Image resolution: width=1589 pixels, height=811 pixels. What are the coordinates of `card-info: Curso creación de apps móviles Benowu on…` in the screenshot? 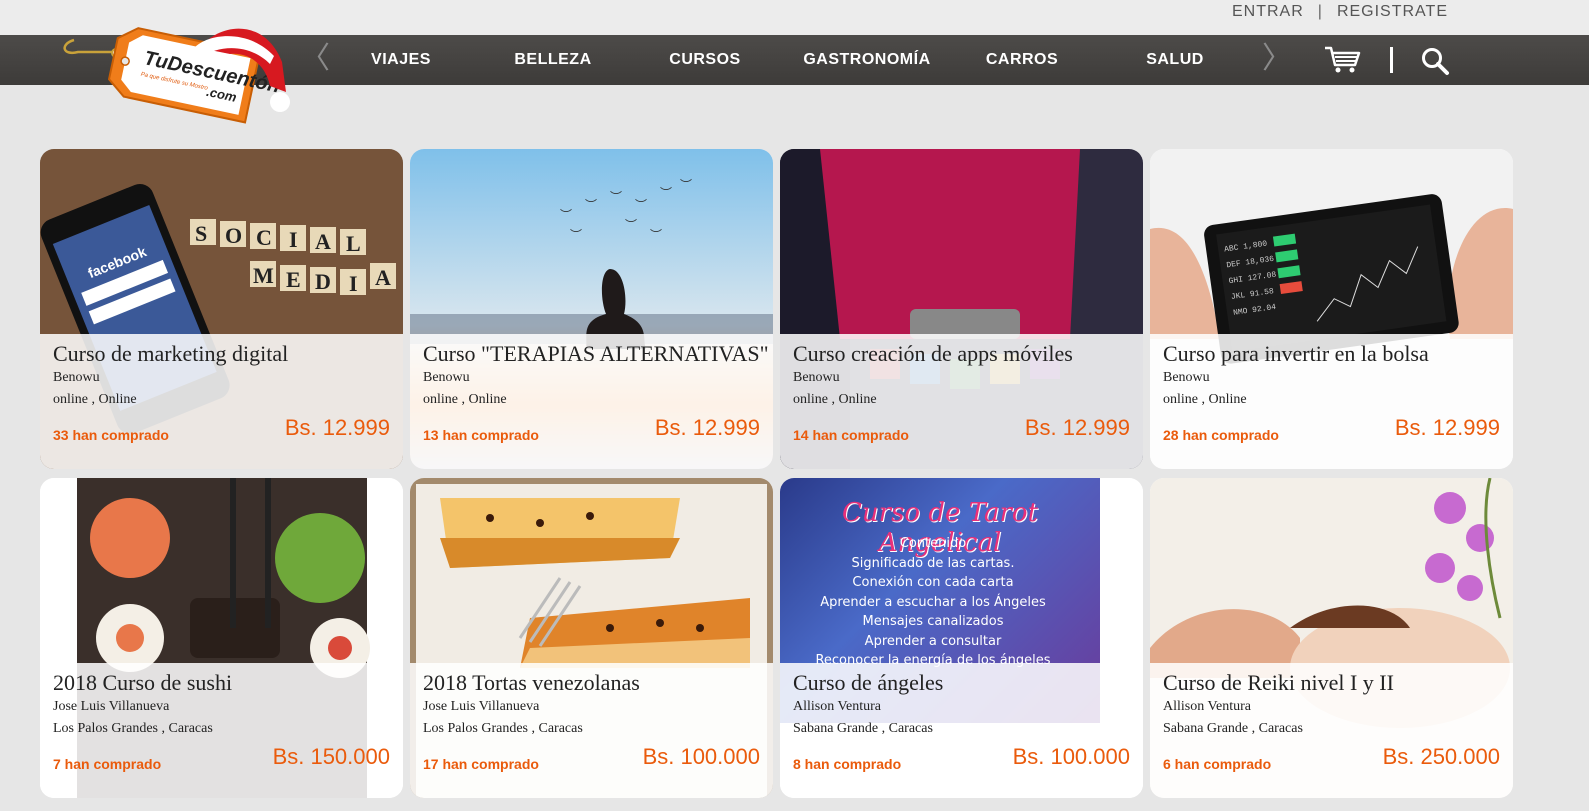 It's located at (961, 401).